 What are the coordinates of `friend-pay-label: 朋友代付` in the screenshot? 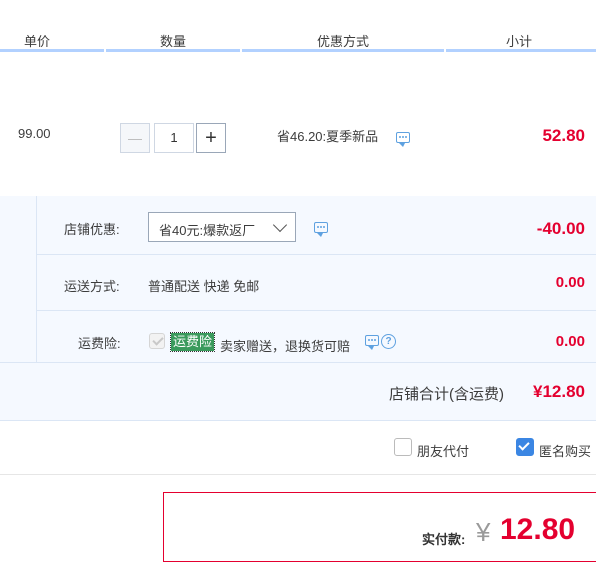 It's located at (443, 450).